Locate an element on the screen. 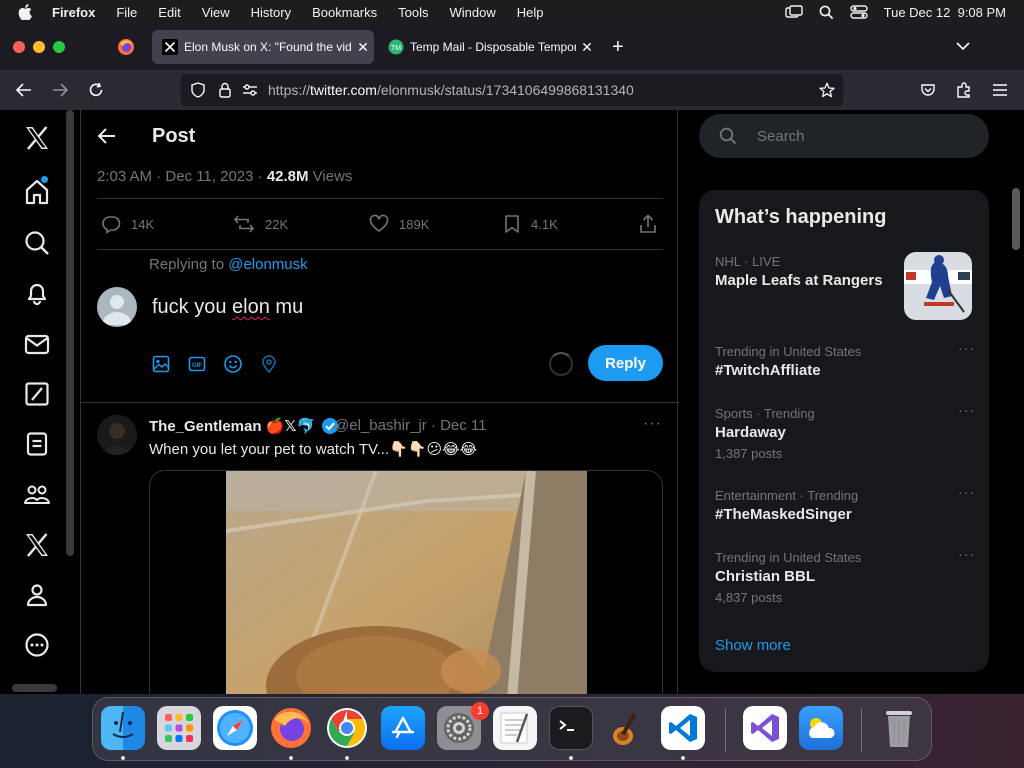 This screenshot has height=768, width=1024. firefox-view-icon is located at coordinates (126, 47).